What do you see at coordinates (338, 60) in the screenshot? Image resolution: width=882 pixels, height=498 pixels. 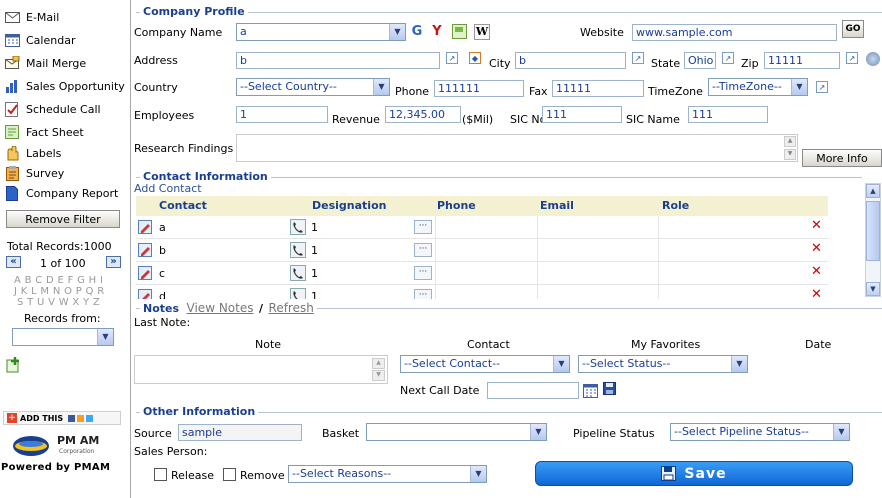 I see `address-field: b` at bounding box center [338, 60].